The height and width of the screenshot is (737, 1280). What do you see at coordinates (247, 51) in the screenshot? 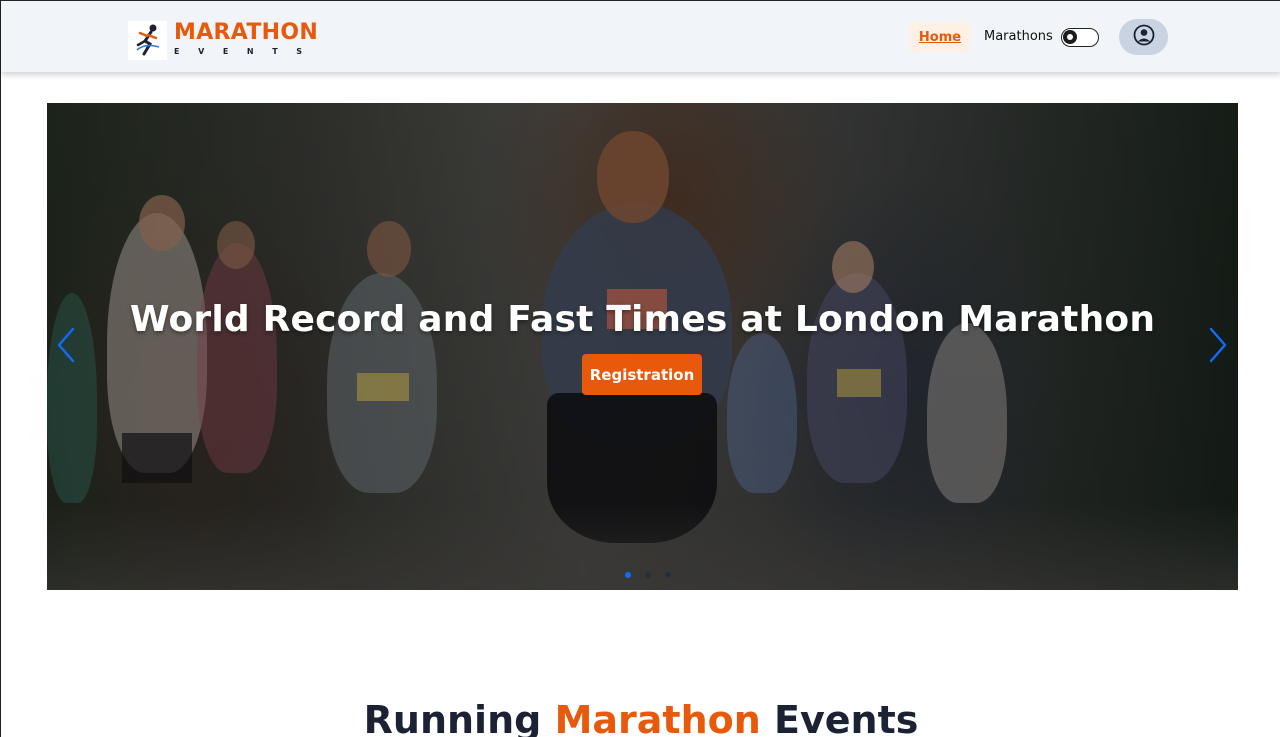
I see `brand-subtitle: EVENTS` at bounding box center [247, 51].